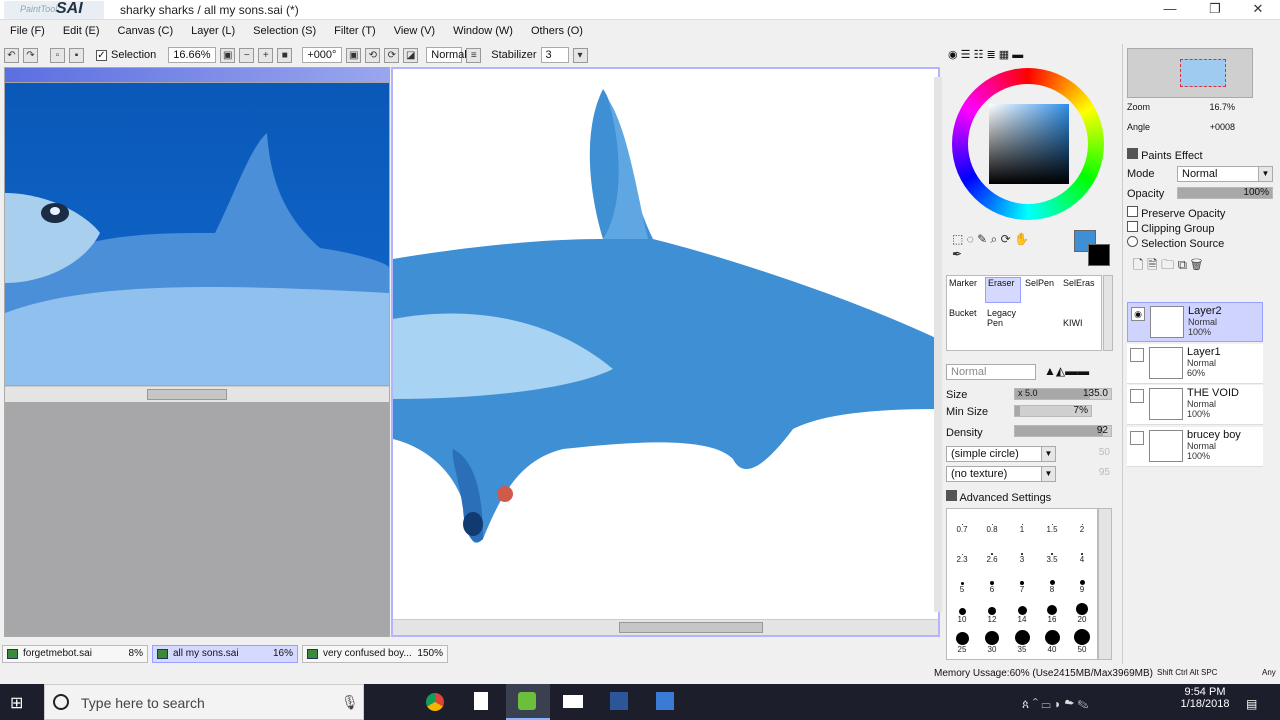 The width and height of the screenshot is (1280, 720). What do you see at coordinates (1209, 107) in the screenshot?
I see `navigator-zoom-value: 16.7%` at bounding box center [1209, 107].